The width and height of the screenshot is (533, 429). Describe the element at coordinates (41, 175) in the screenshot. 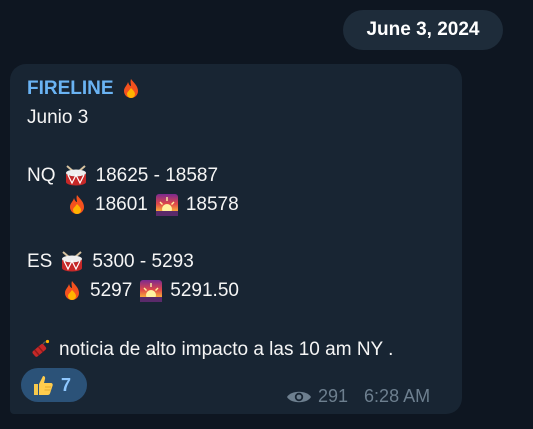

I see `nq-label: NQ` at that location.